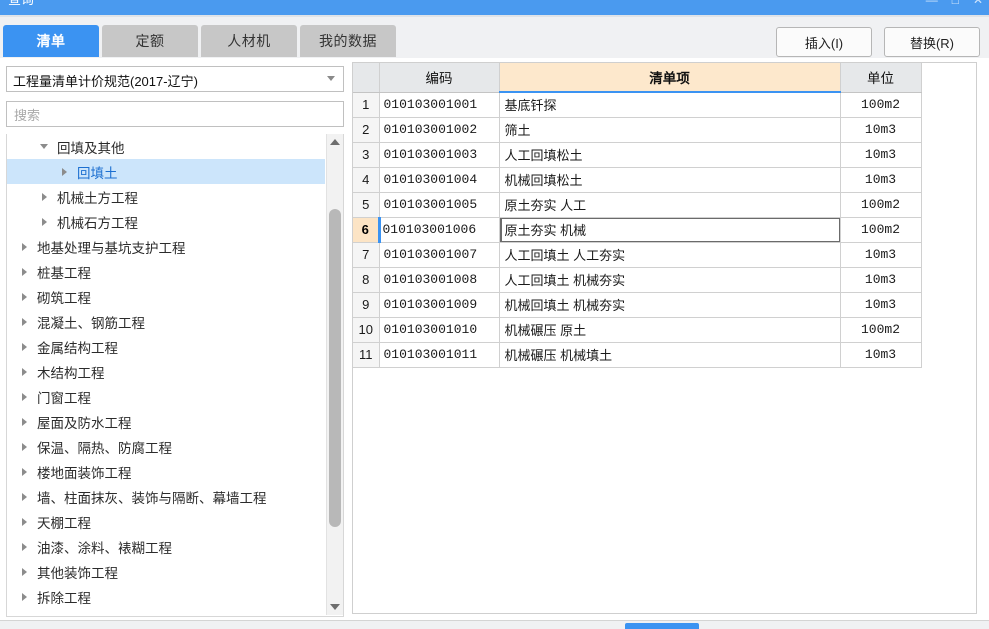  I want to click on row-index: 6, so click(366, 230).